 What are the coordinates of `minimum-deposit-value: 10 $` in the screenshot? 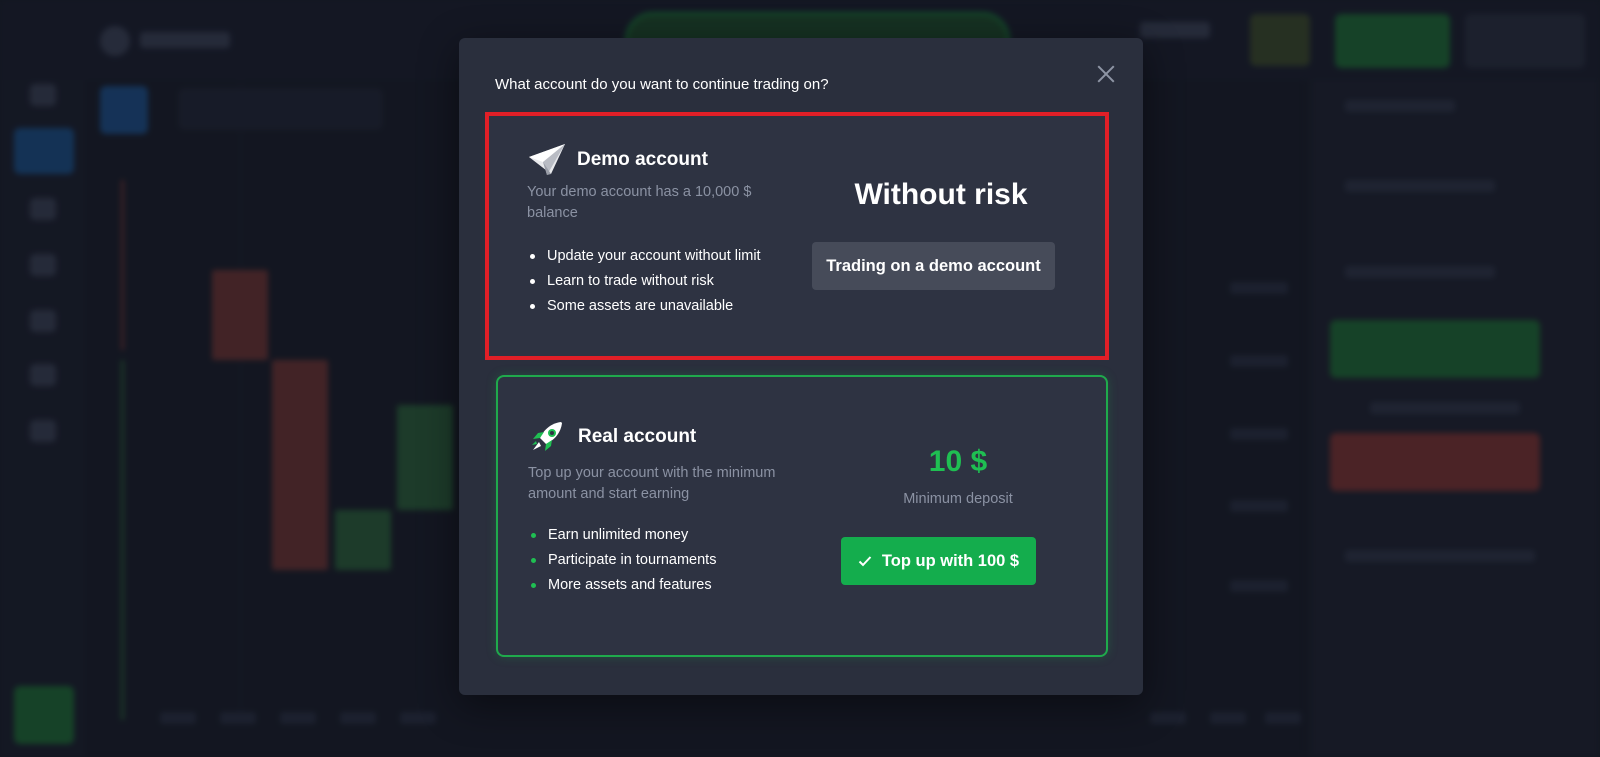 It's located at (958, 461).